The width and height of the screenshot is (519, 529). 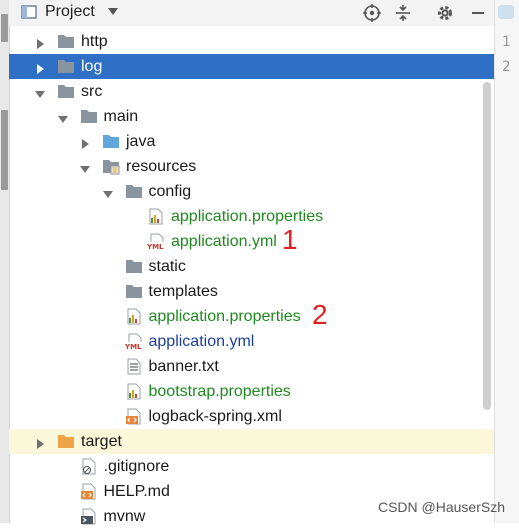 What do you see at coordinates (92, 66) in the screenshot?
I see `tree-item-label: log` at bounding box center [92, 66].